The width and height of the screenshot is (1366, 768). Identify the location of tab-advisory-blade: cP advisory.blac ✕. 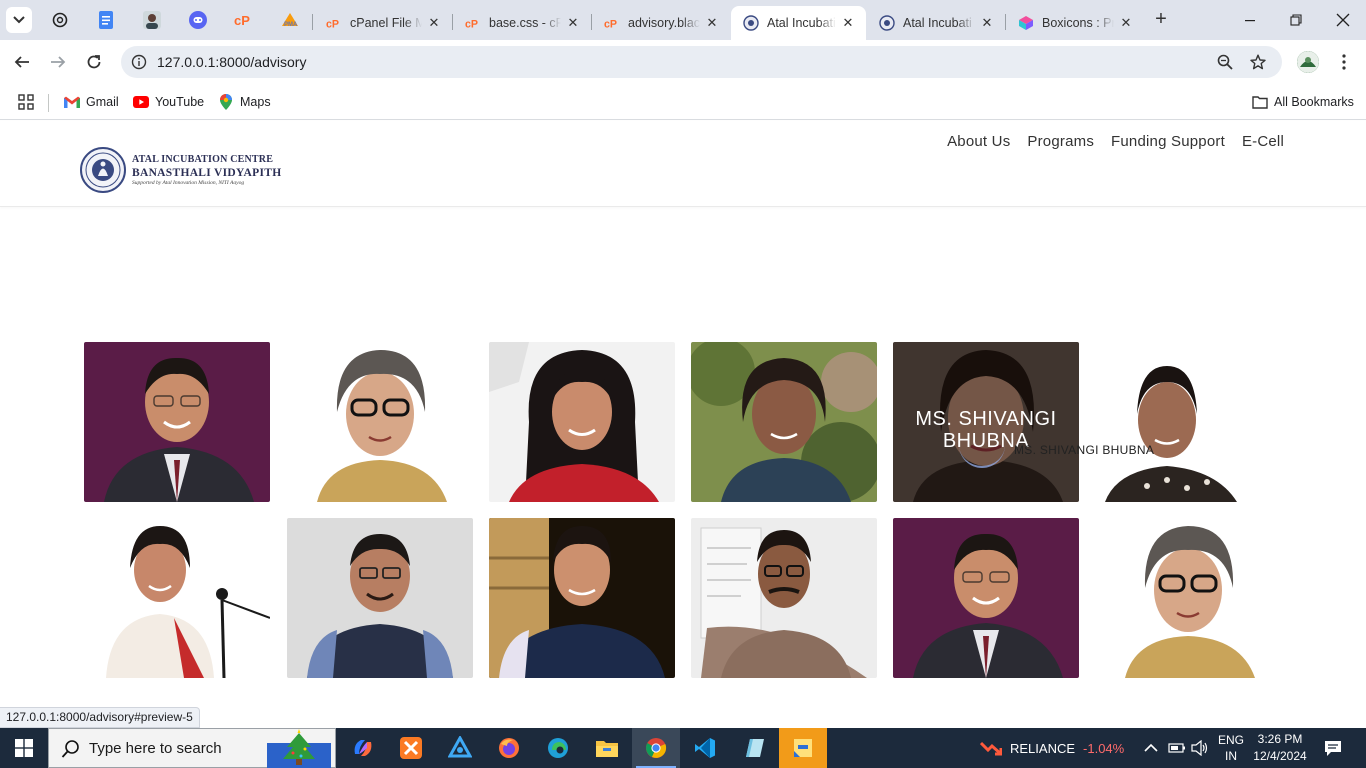
(661, 23).